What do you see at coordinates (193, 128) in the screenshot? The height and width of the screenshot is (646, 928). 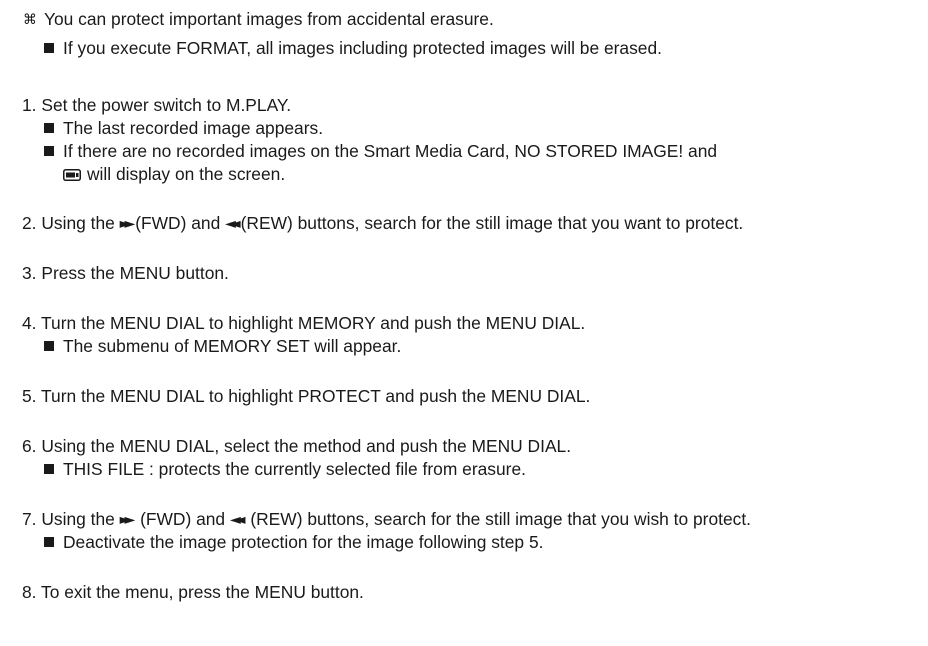 I see `note-text: The last recorded image appears.` at bounding box center [193, 128].